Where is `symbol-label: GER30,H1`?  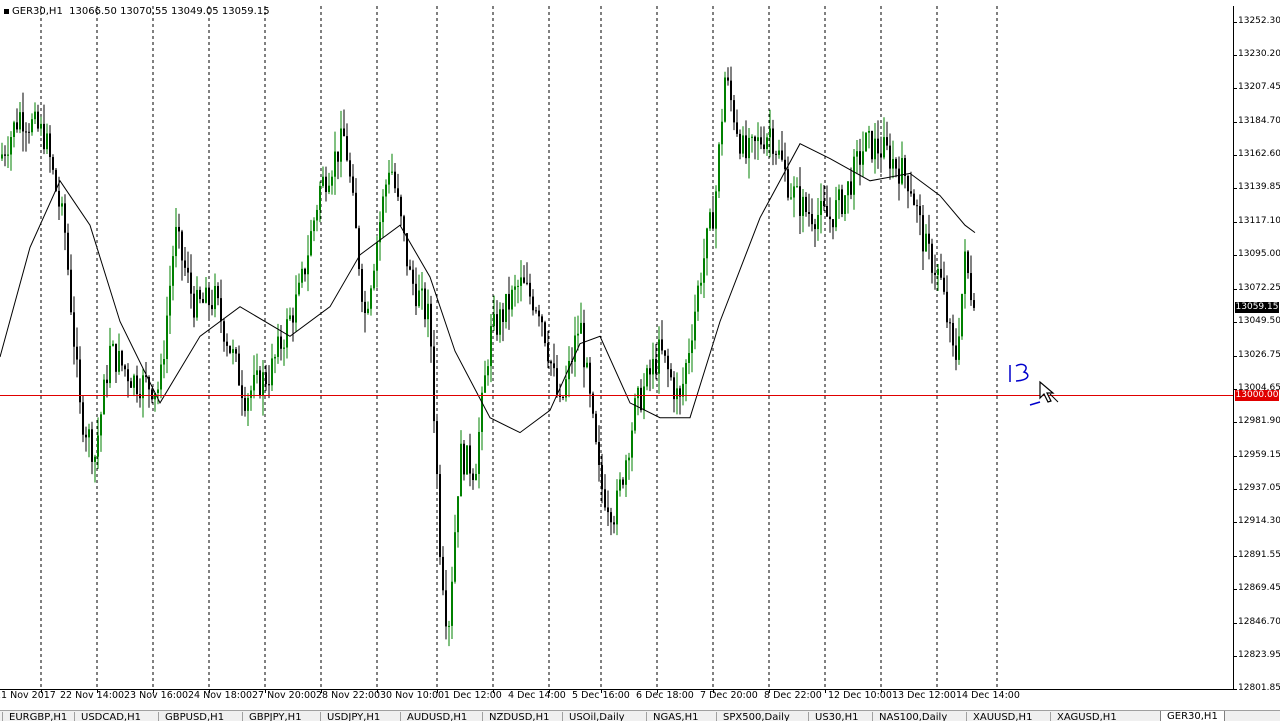
symbol-label: GER30,H1 is located at coordinates (37, 11).